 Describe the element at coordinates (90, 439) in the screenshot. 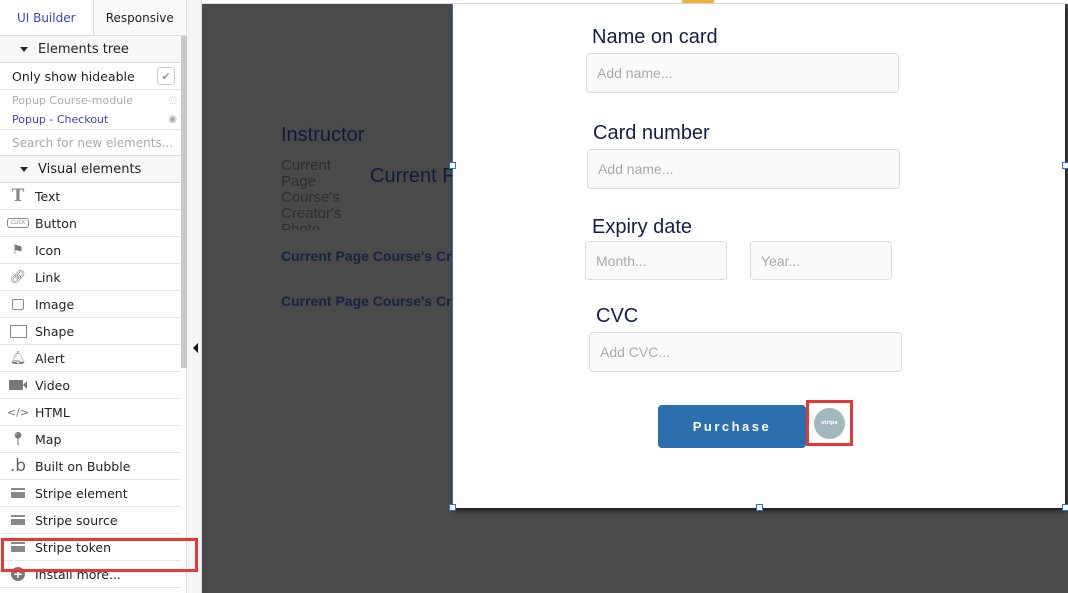

I see `element-map: 📍︎ Map` at that location.